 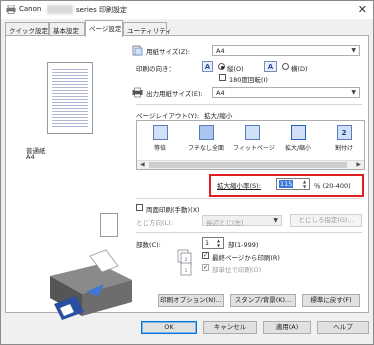 I want to click on copies-input: 1 ▲ ▼, so click(x=213, y=243).